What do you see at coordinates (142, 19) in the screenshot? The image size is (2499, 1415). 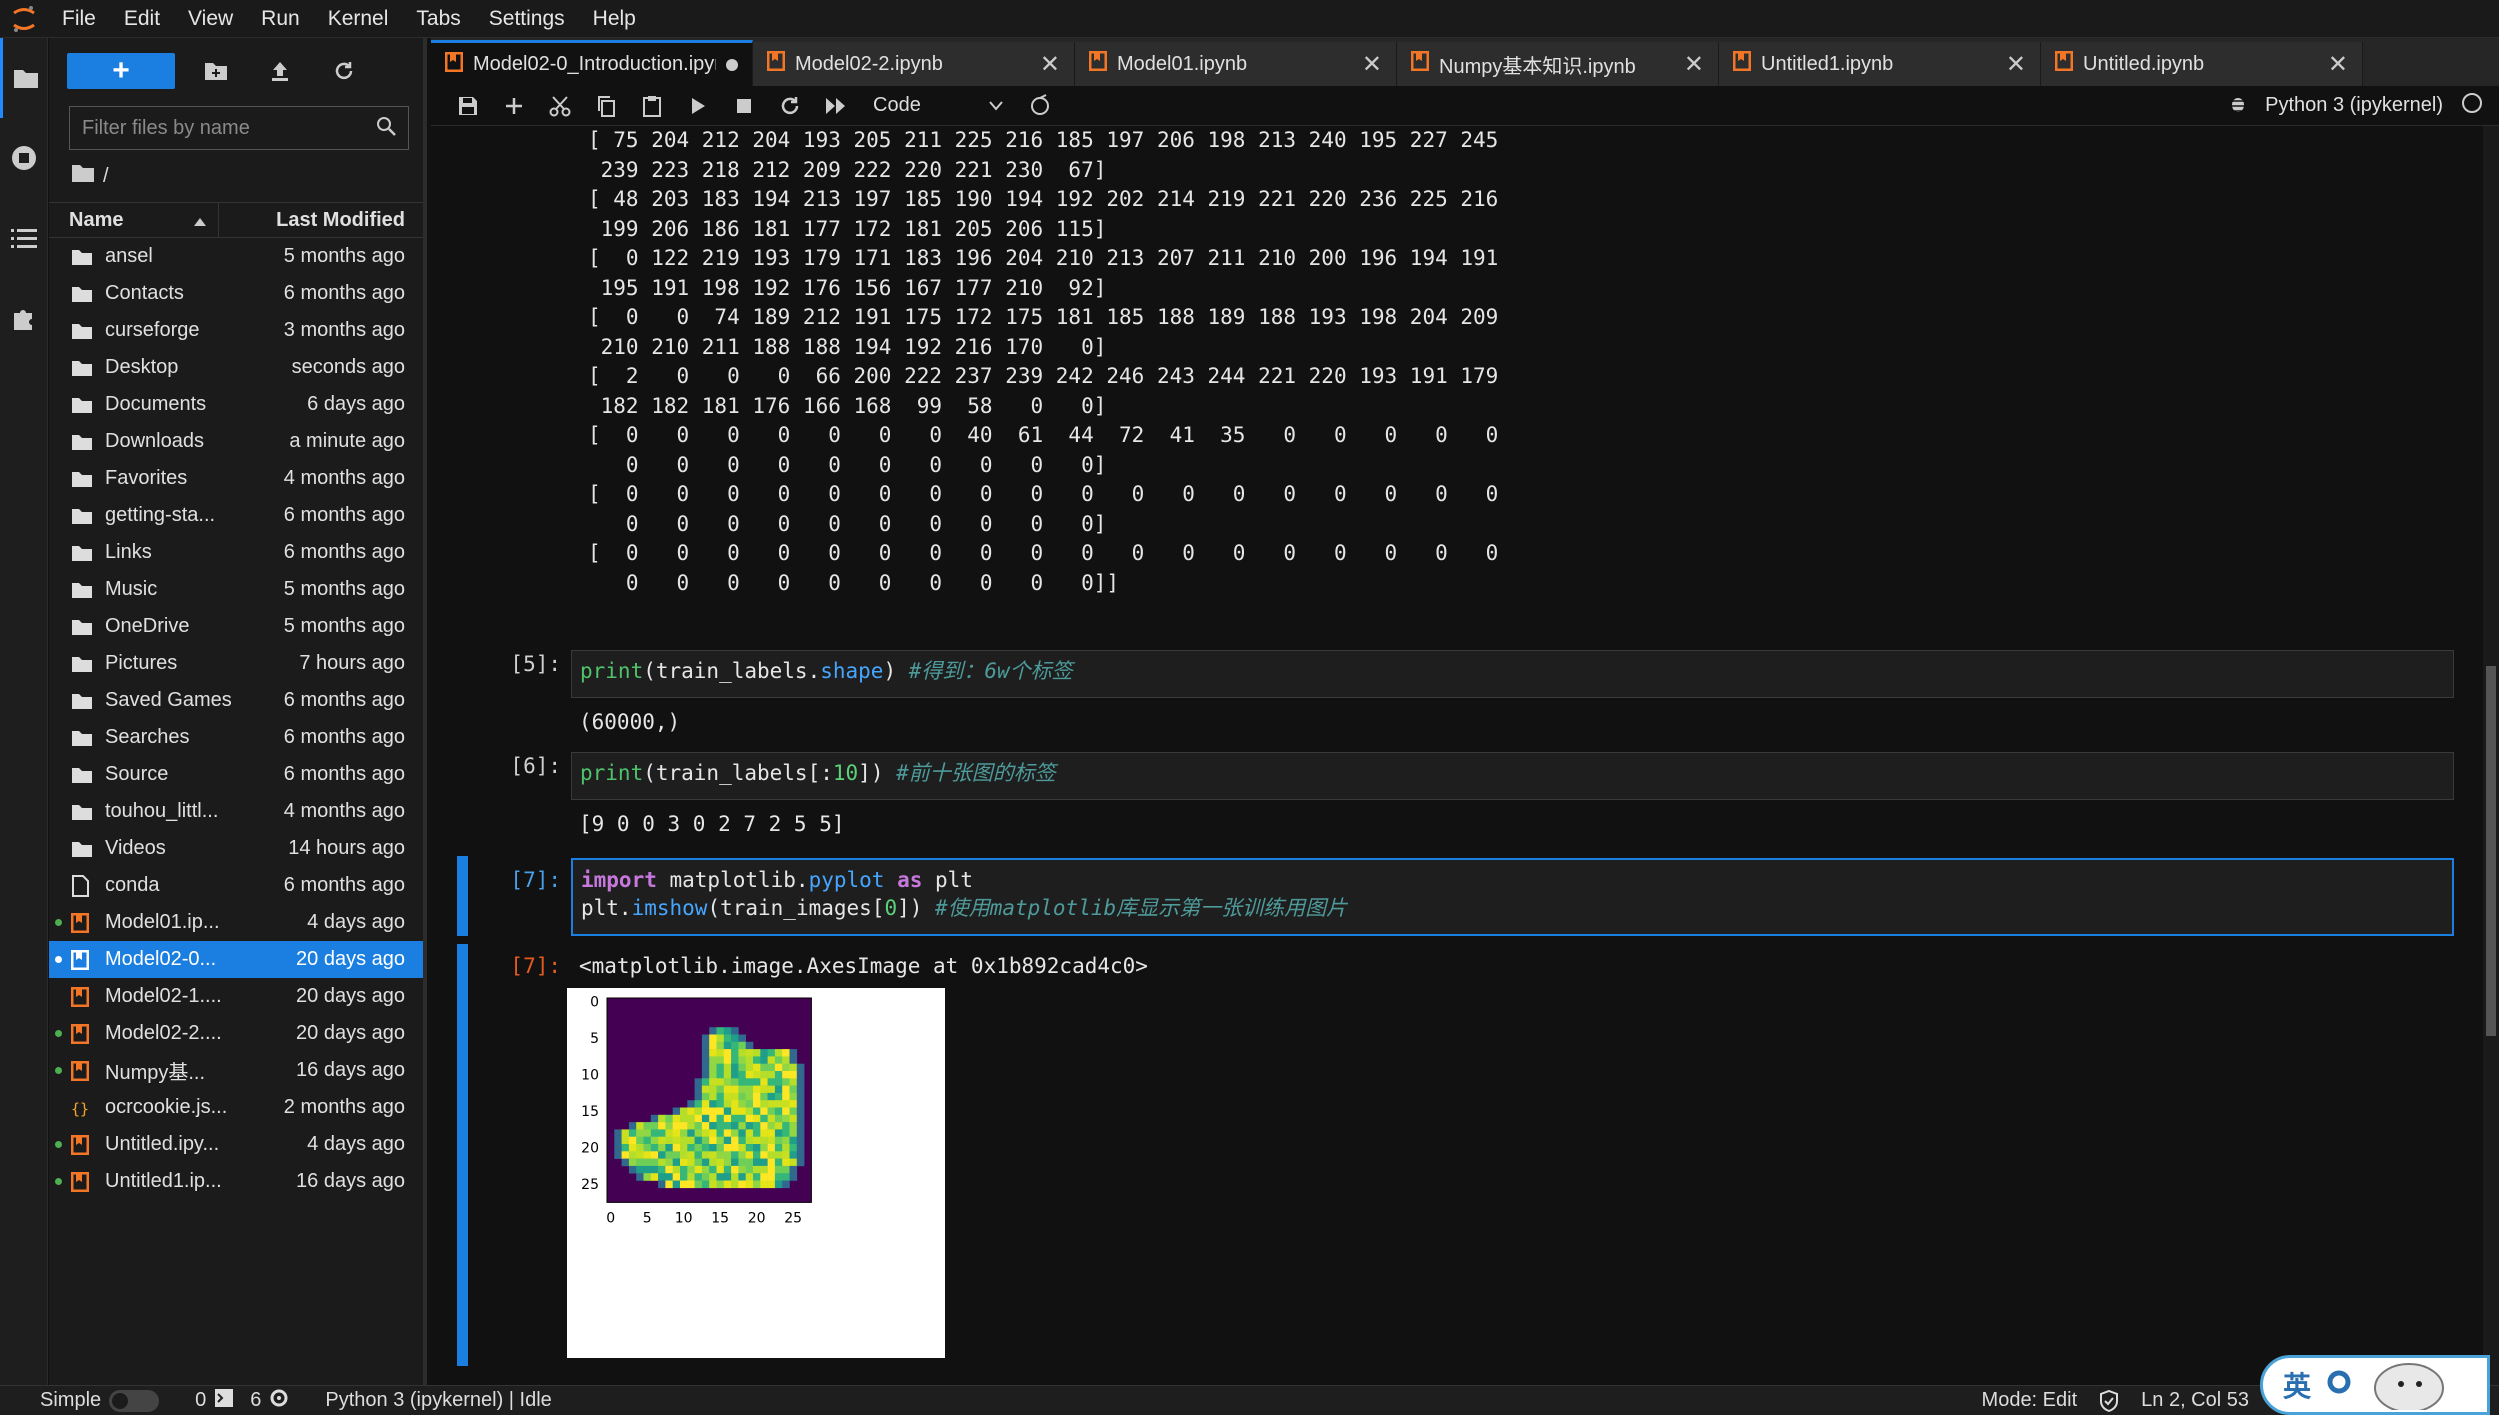 I see `menu-edit: Edit` at bounding box center [142, 19].